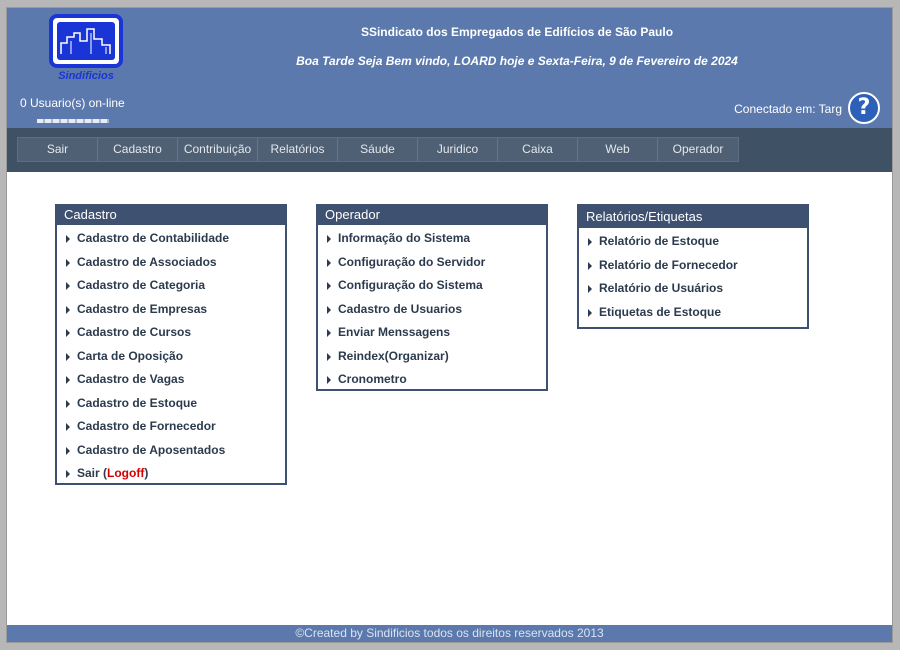  What do you see at coordinates (130, 355) in the screenshot?
I see `link-label: Carta de Oposição` at bounding box center [130, 355].